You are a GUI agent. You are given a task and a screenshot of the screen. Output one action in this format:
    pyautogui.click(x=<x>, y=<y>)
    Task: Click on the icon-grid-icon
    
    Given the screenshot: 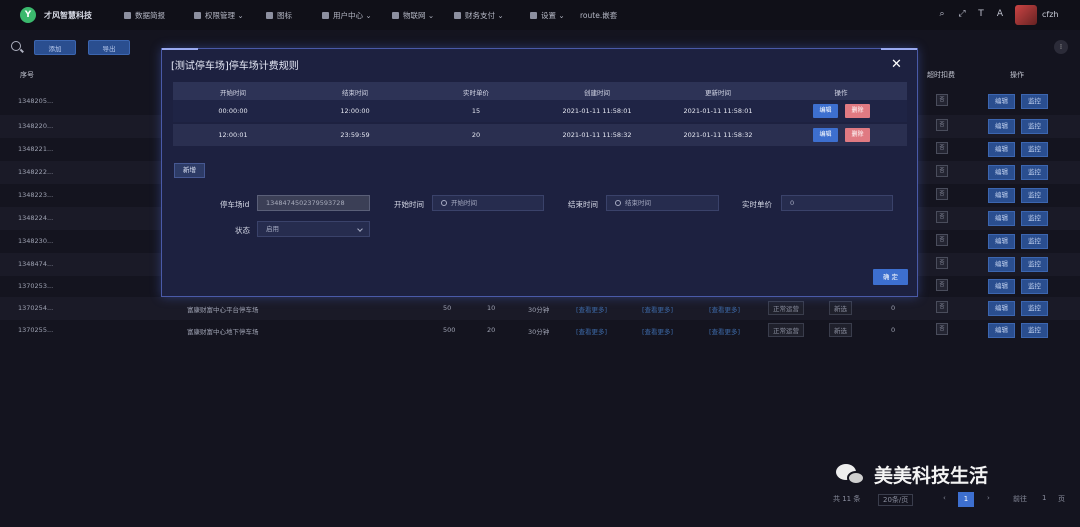 What is the action you would take?
    pyautogui.click(x=269, y=15)
    